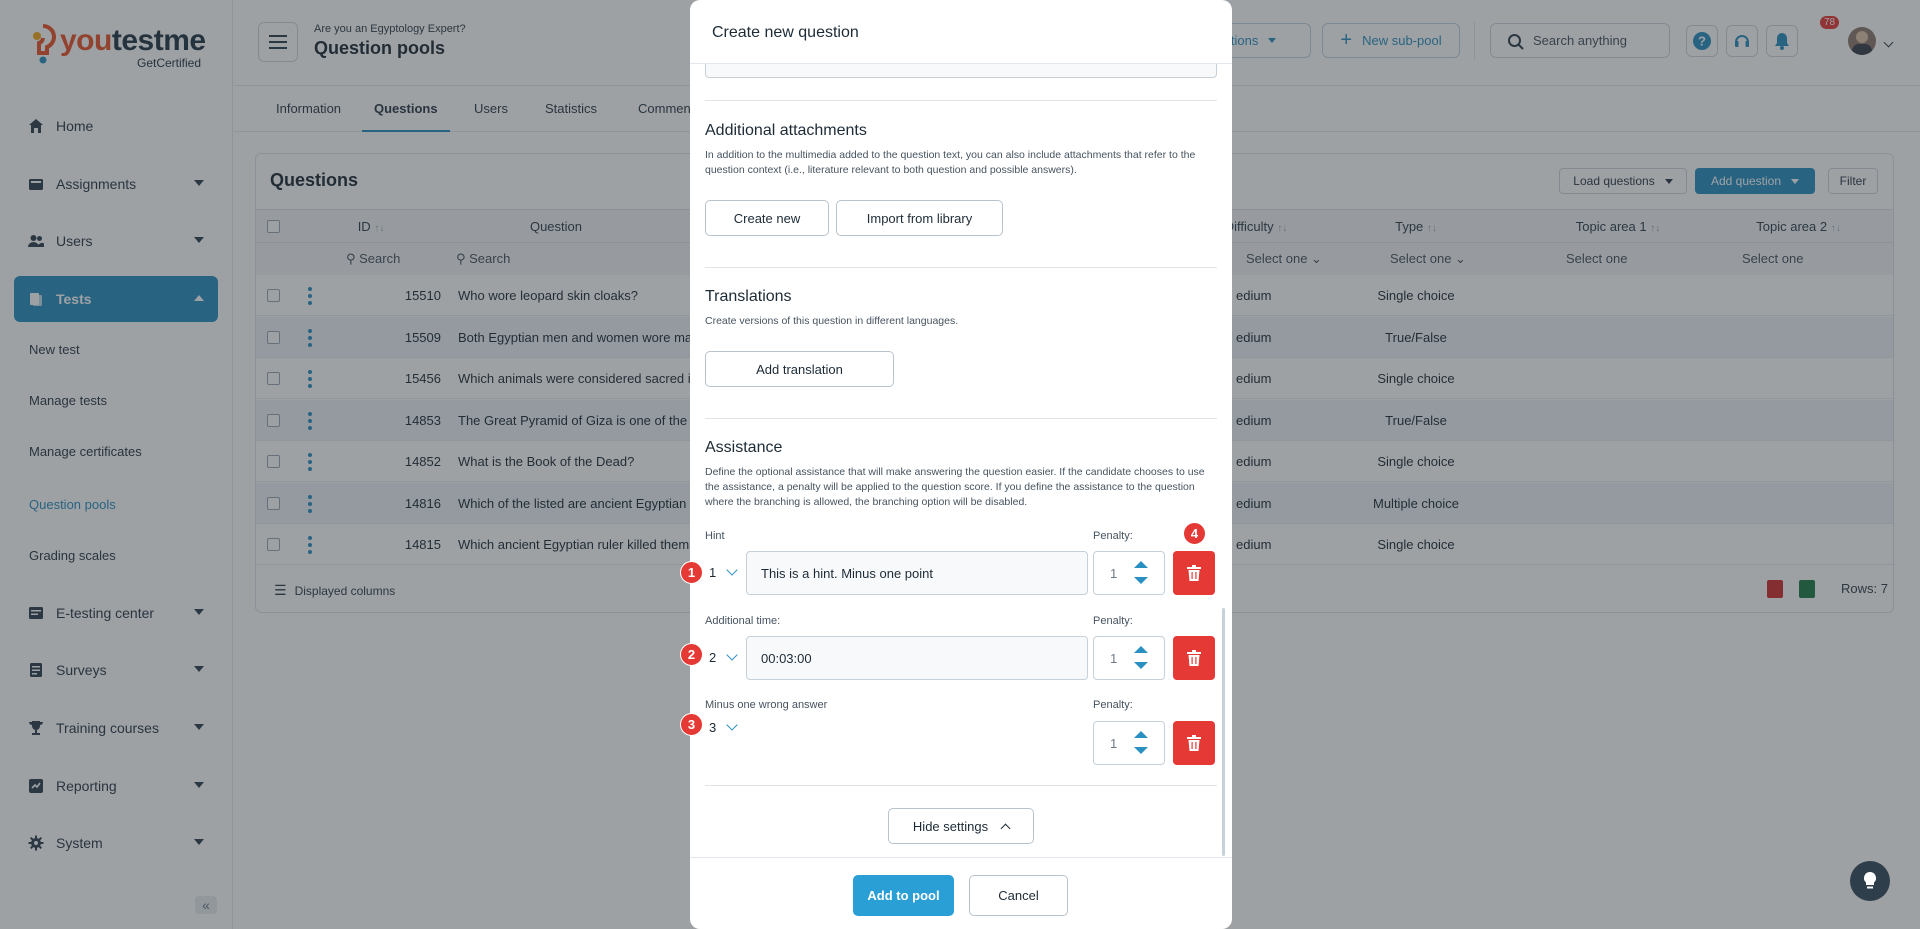 This screenshot has height=929, width=1920. I want to click on modal-header: Create new question, so click(961, 32).